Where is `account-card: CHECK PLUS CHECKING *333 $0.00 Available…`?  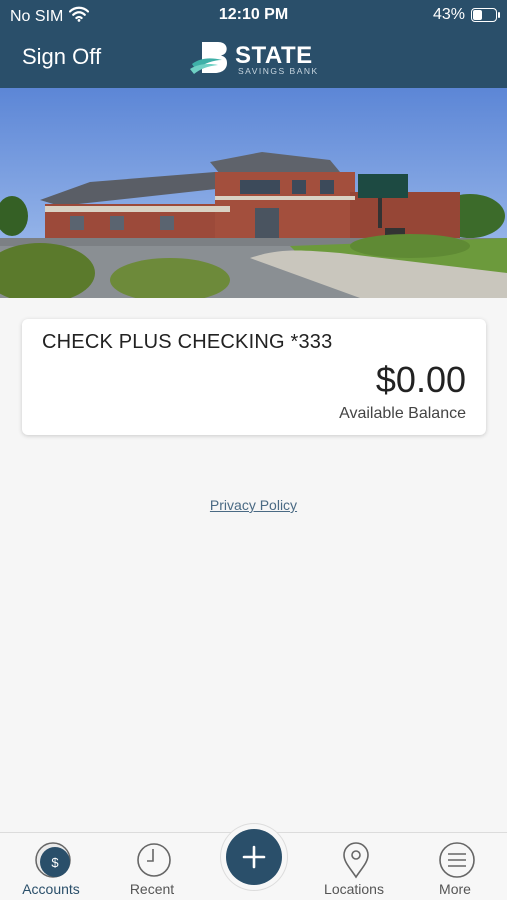 account-card: CHECK PLUS CHECKING *333 $0.00 Available… is located at coordinates (254, 377).